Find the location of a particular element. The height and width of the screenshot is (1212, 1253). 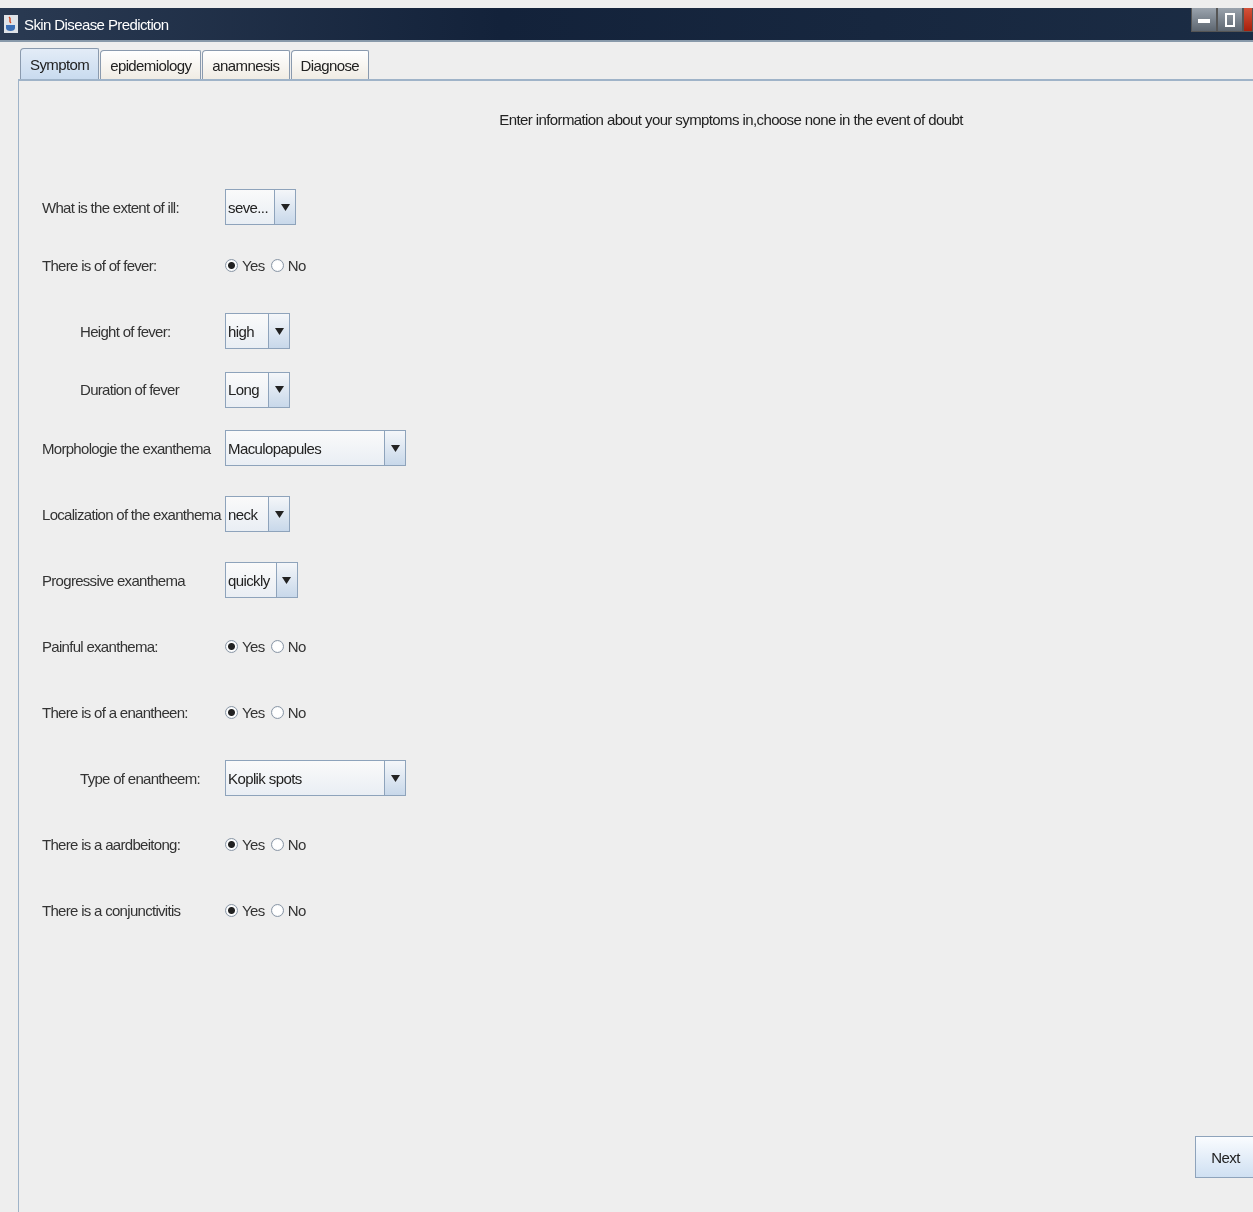

tab: anamnesis is located at coordinates (246, 64).